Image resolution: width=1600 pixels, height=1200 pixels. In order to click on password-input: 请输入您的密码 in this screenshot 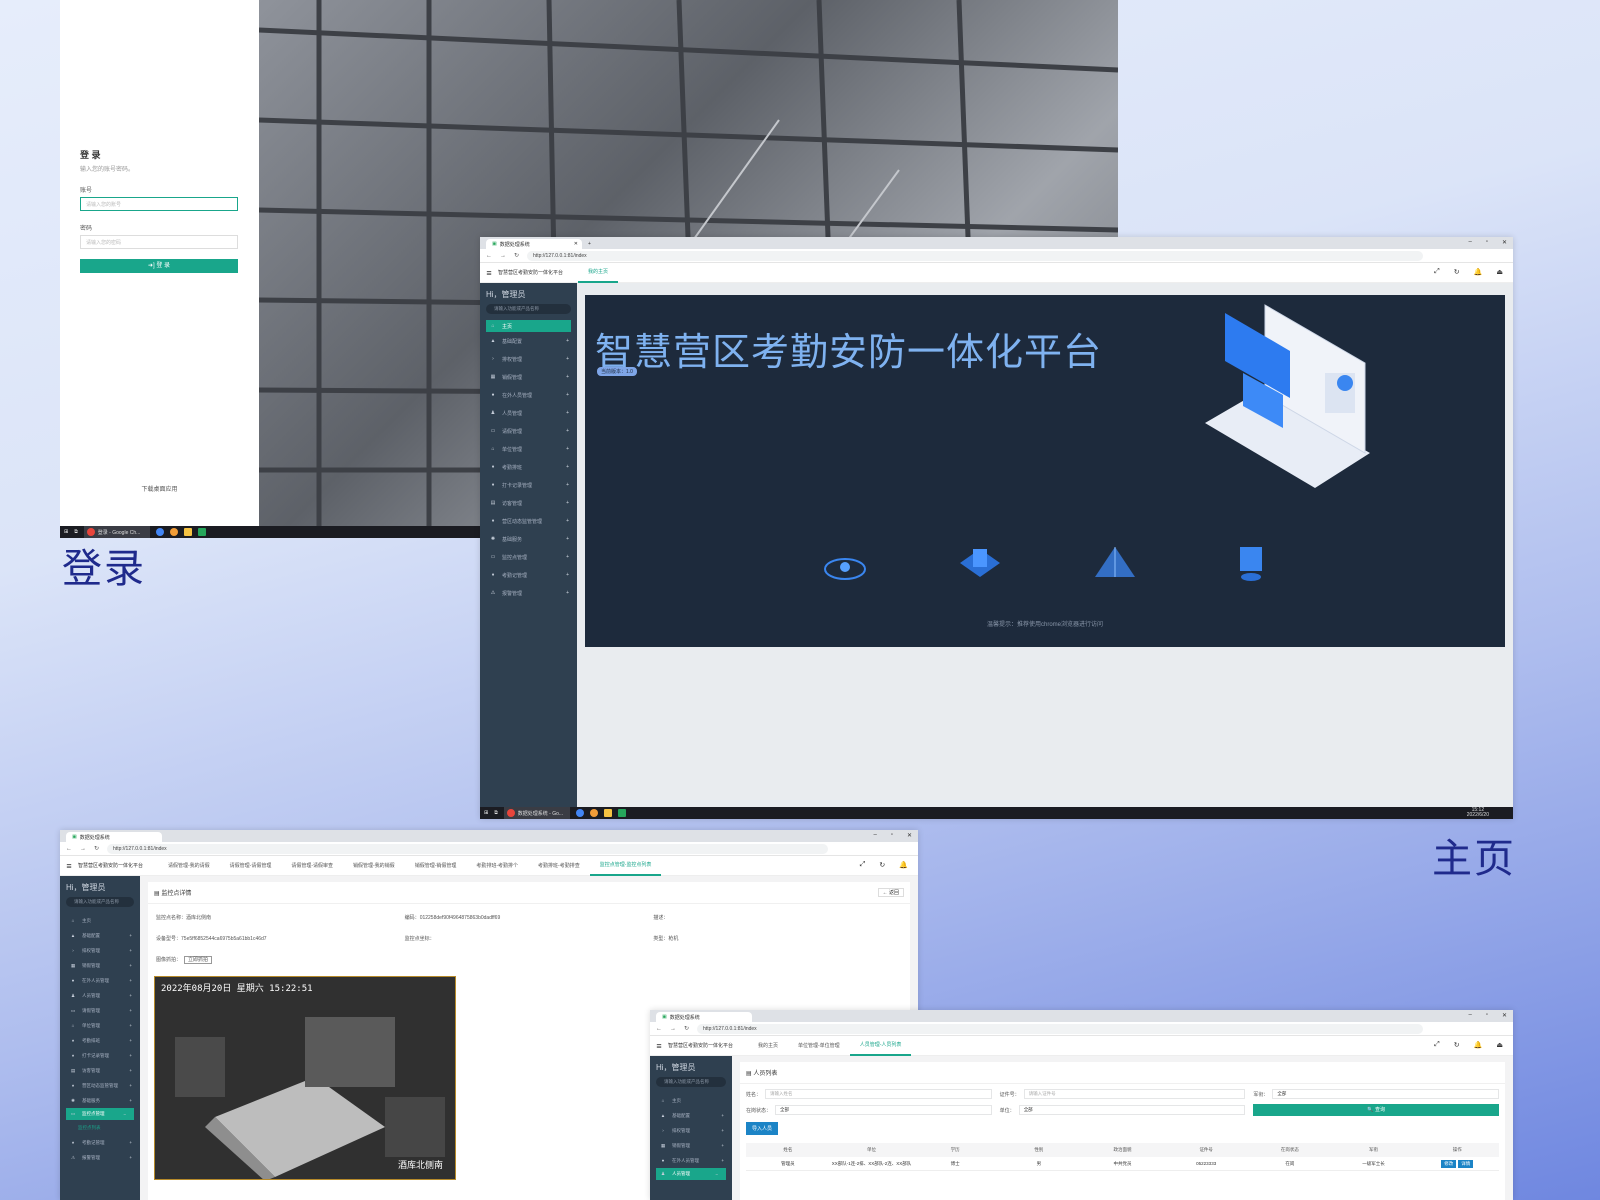, I will do `click(159, 242)`.